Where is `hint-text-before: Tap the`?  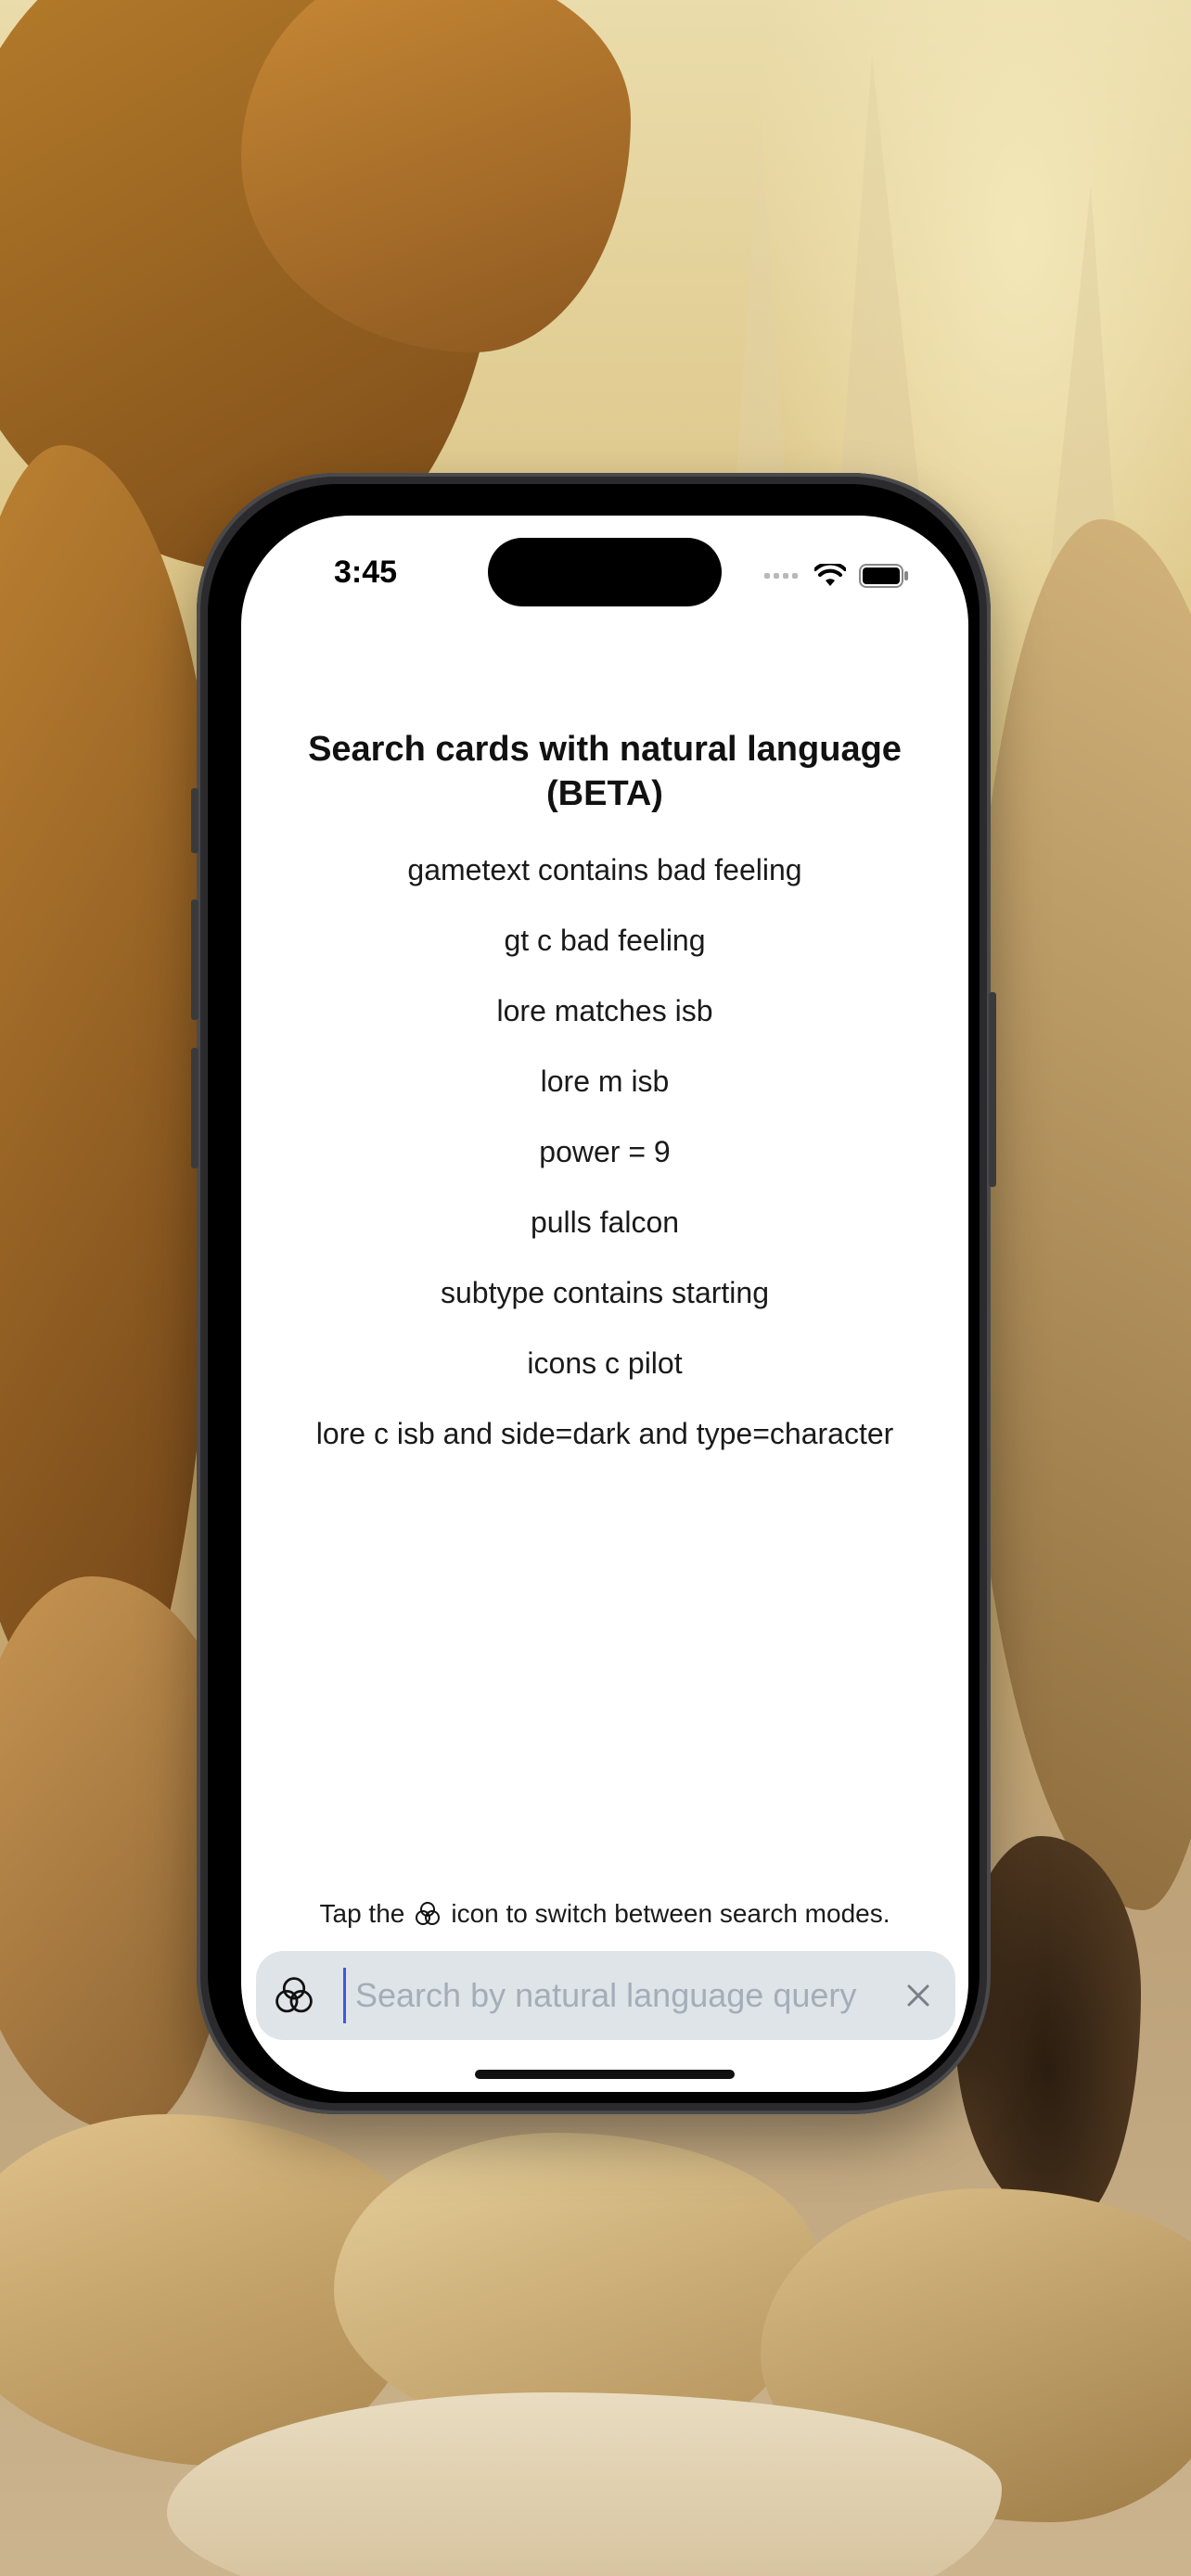 hint-text-before: Tap the is located at coordinates (362, 1914).